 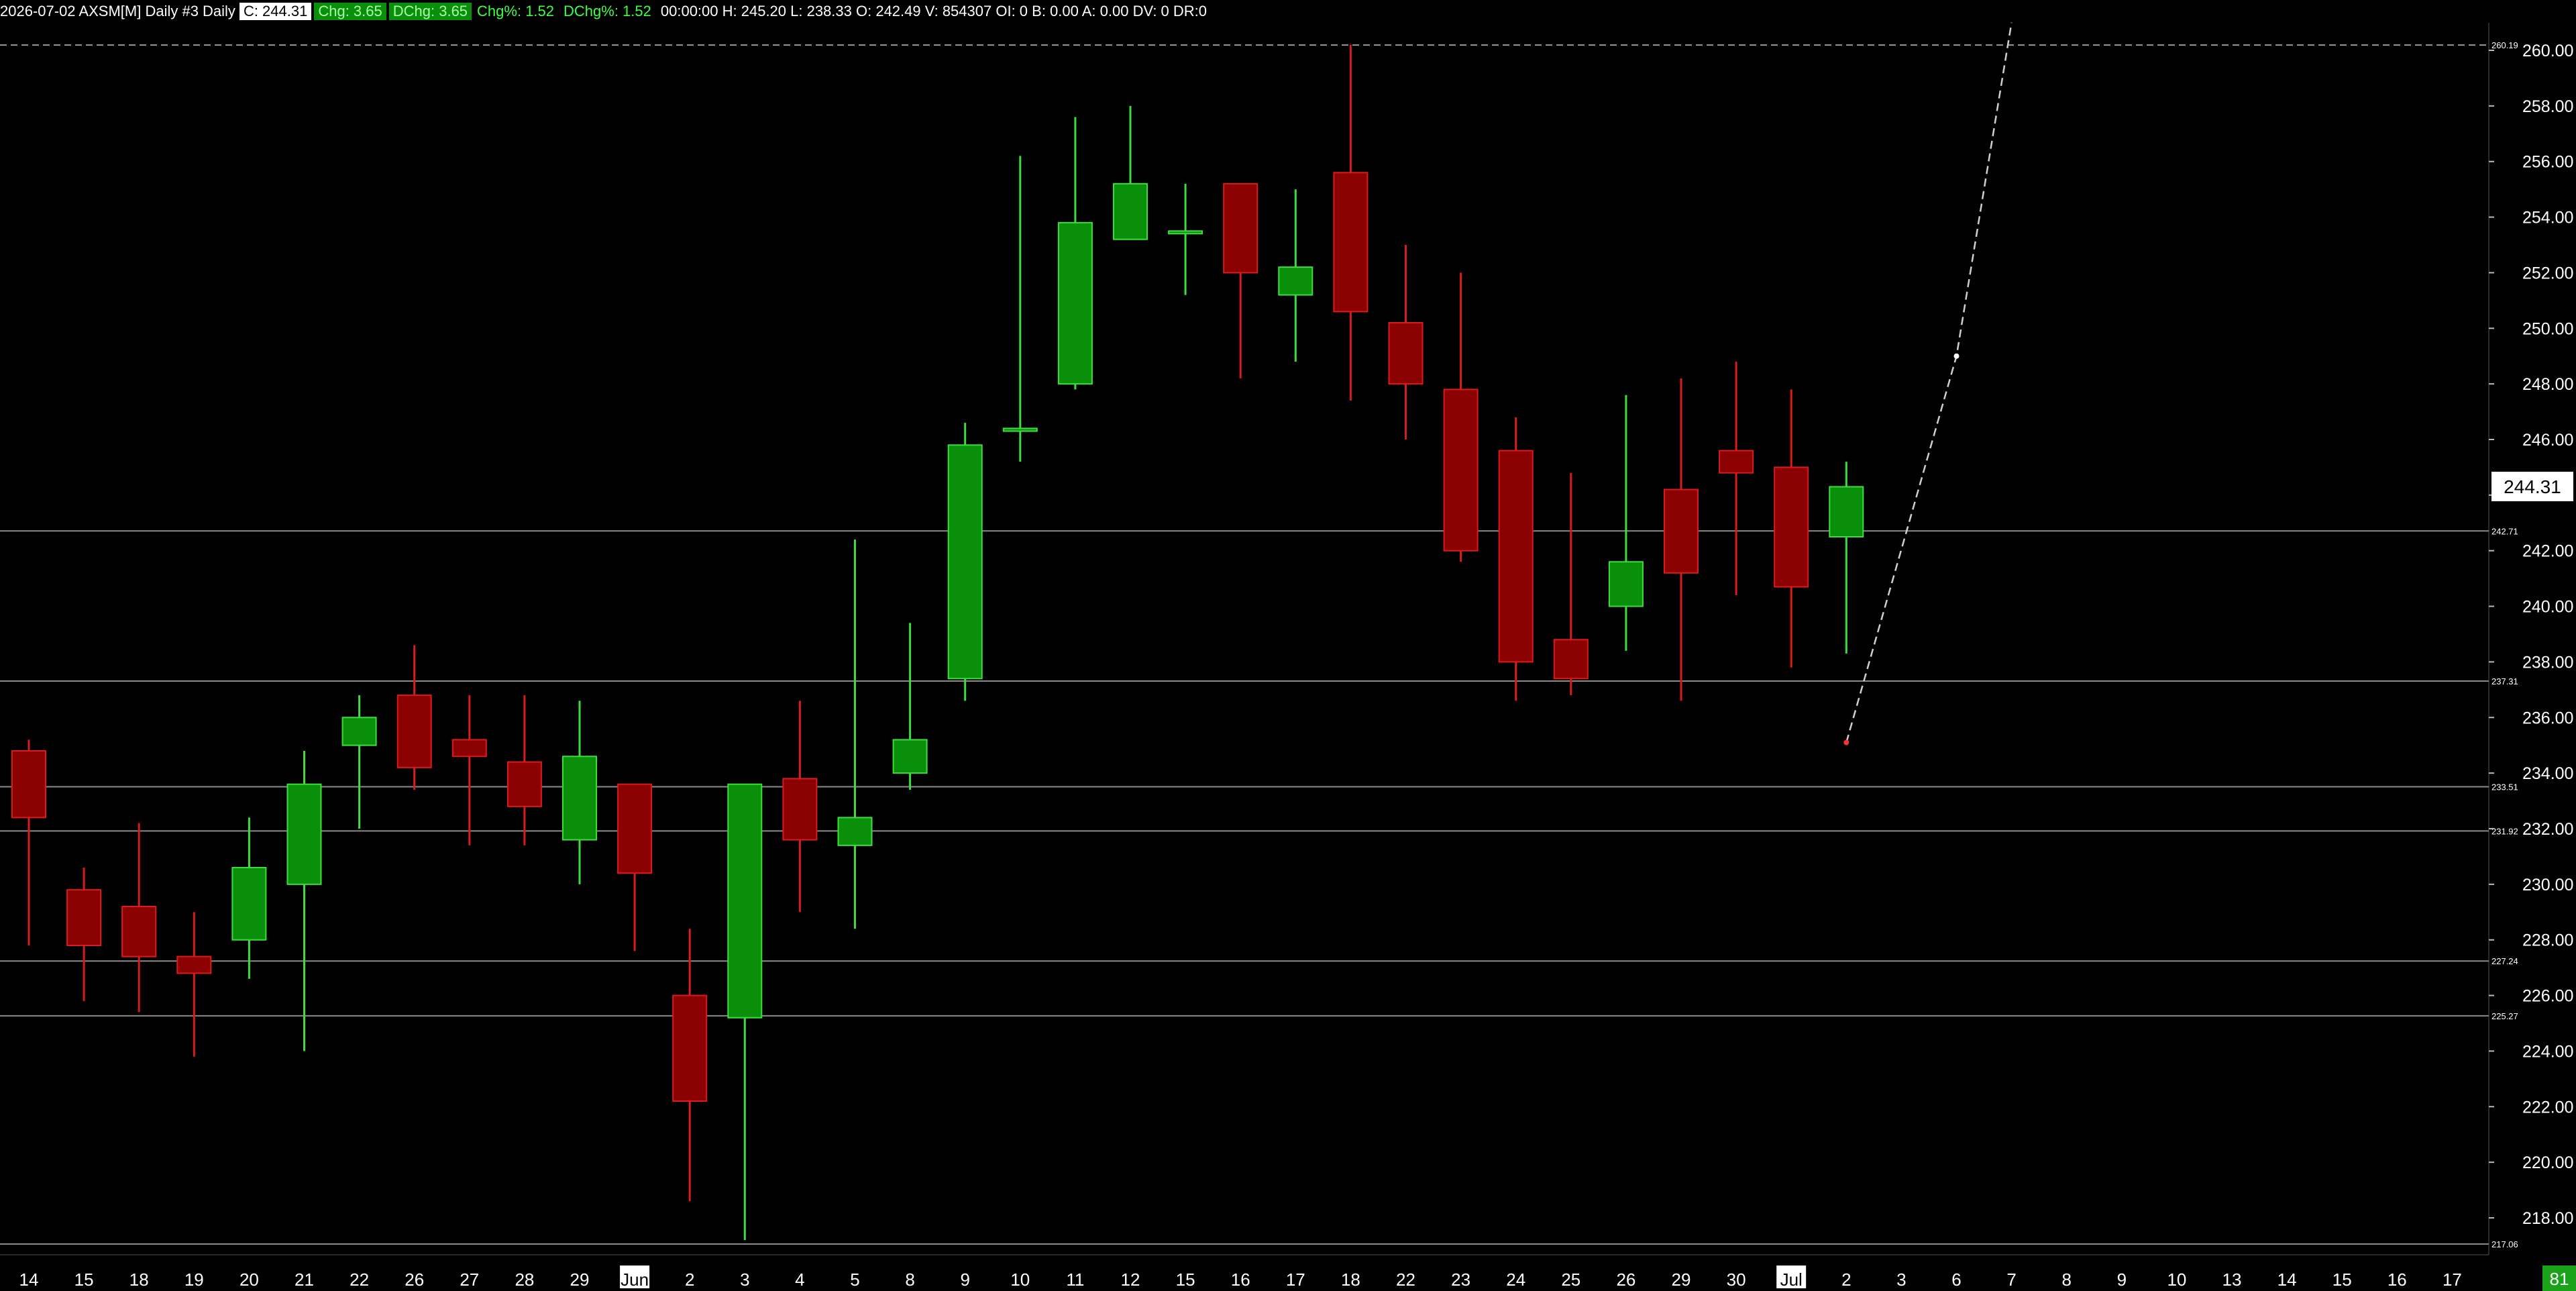 I want to click on y-tick-label: 232.00, so click(x=2547, y=829).